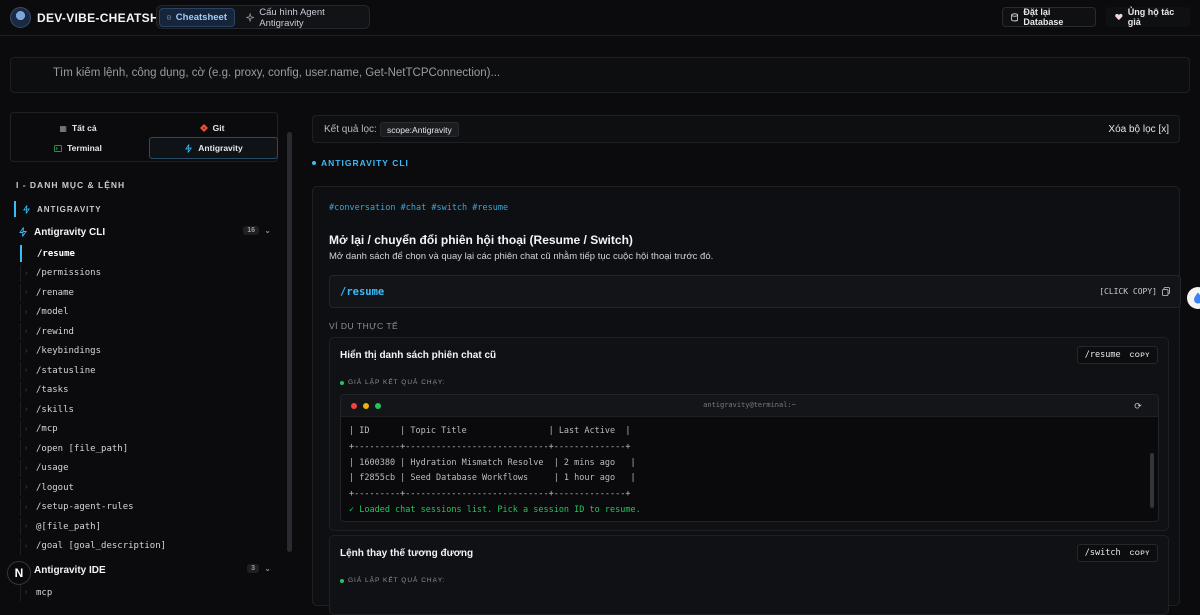 This screenshot has height=615, width=1200. What do you see at coordinates (44, 592) in the screenshot?
I see `item-label: mcp` at bounding box center [44, 592].